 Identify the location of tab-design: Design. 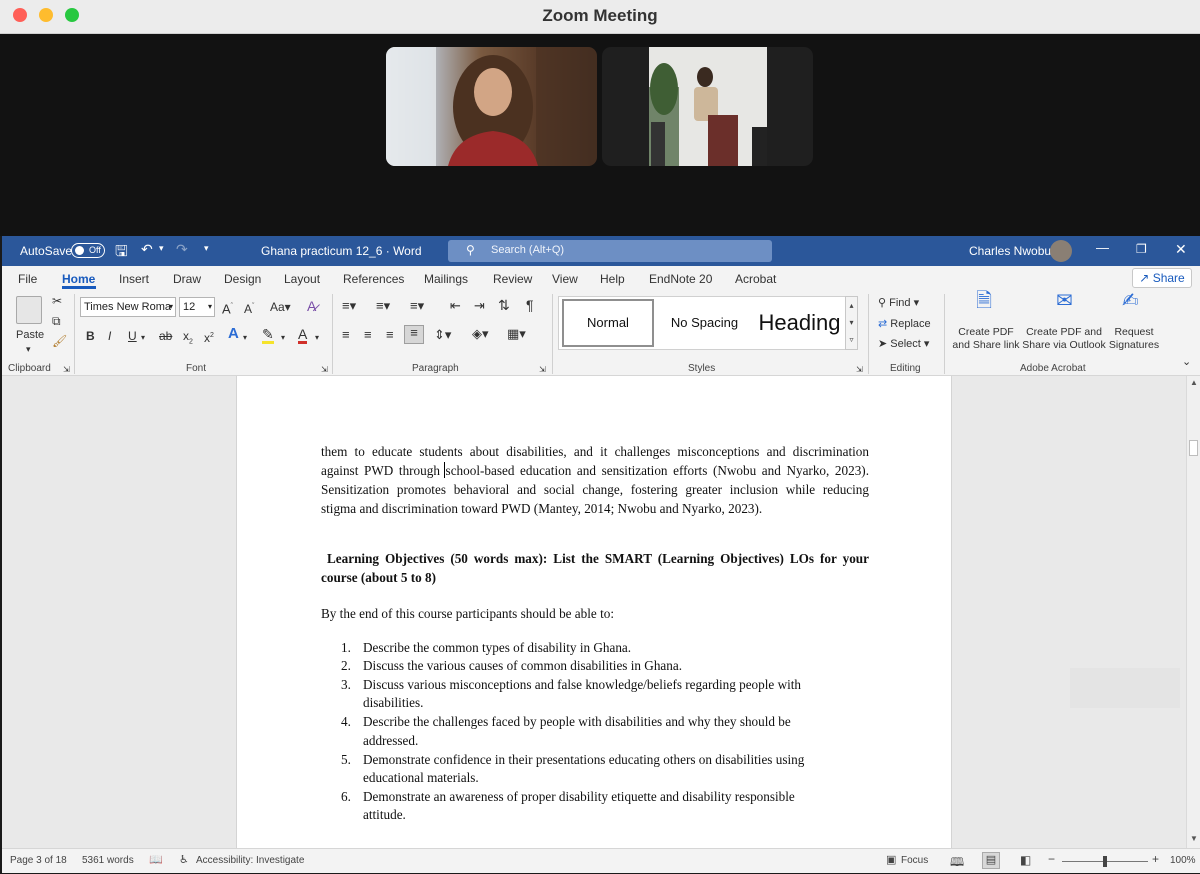
(242, 279).